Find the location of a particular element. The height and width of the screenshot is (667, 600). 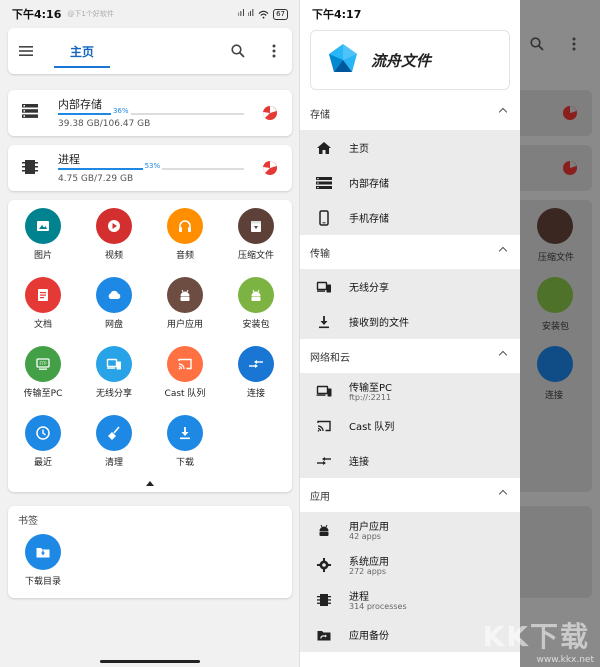

battery-icon: 67 is located at coordinates (280, 14).